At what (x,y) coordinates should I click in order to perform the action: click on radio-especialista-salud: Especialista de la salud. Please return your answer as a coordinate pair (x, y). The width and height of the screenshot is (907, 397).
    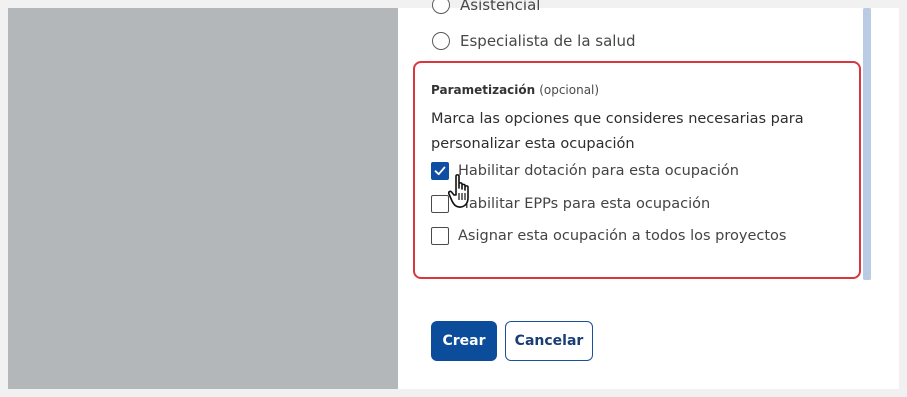
    Looking at the image, I should click on (534, 41).